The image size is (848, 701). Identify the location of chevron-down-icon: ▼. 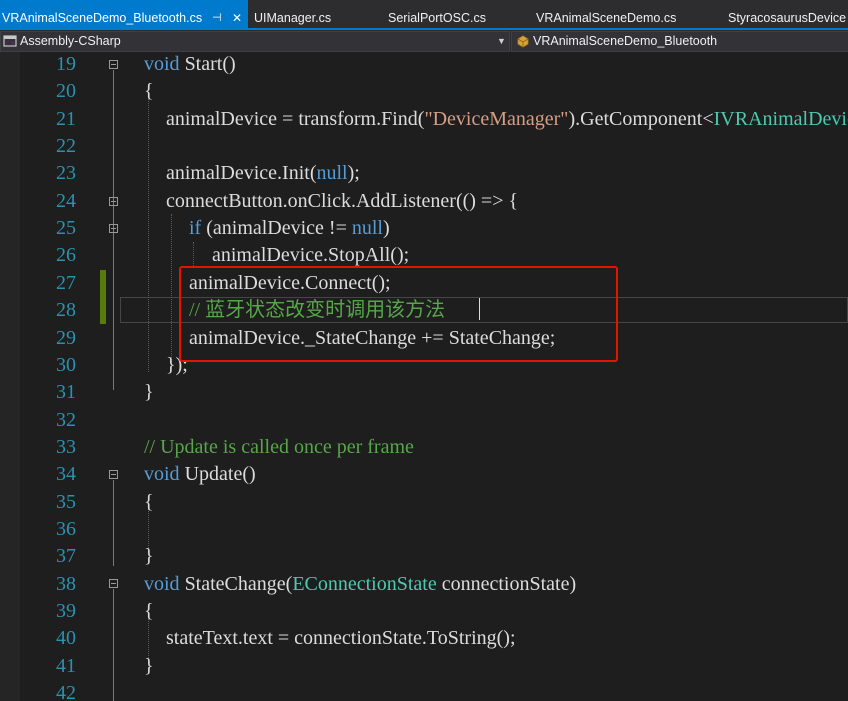
(501, 41).